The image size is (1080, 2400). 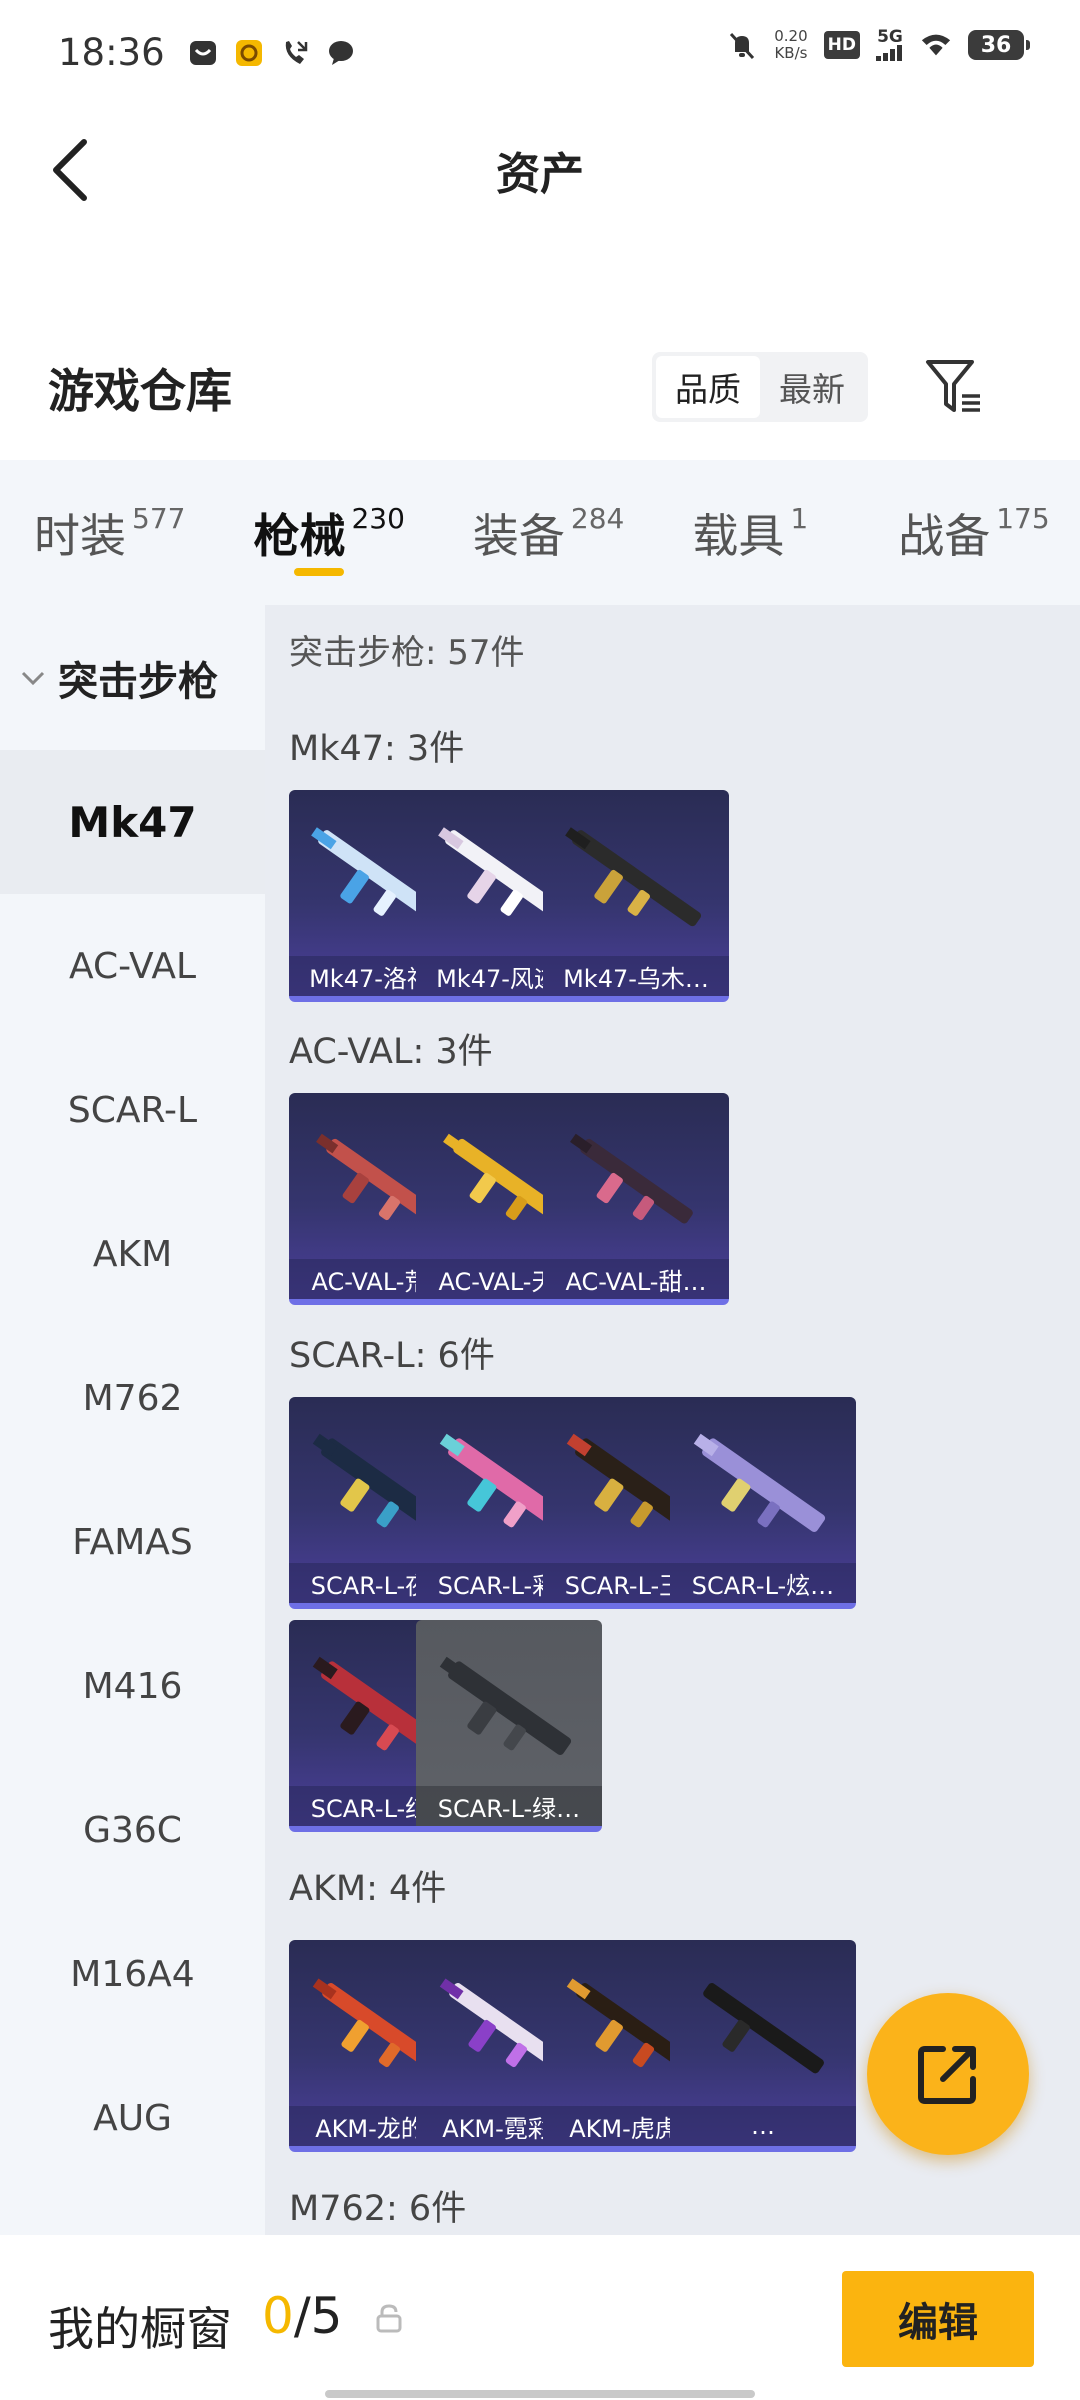 I want to click on status-notification-icons, so click(x=272, y=53).